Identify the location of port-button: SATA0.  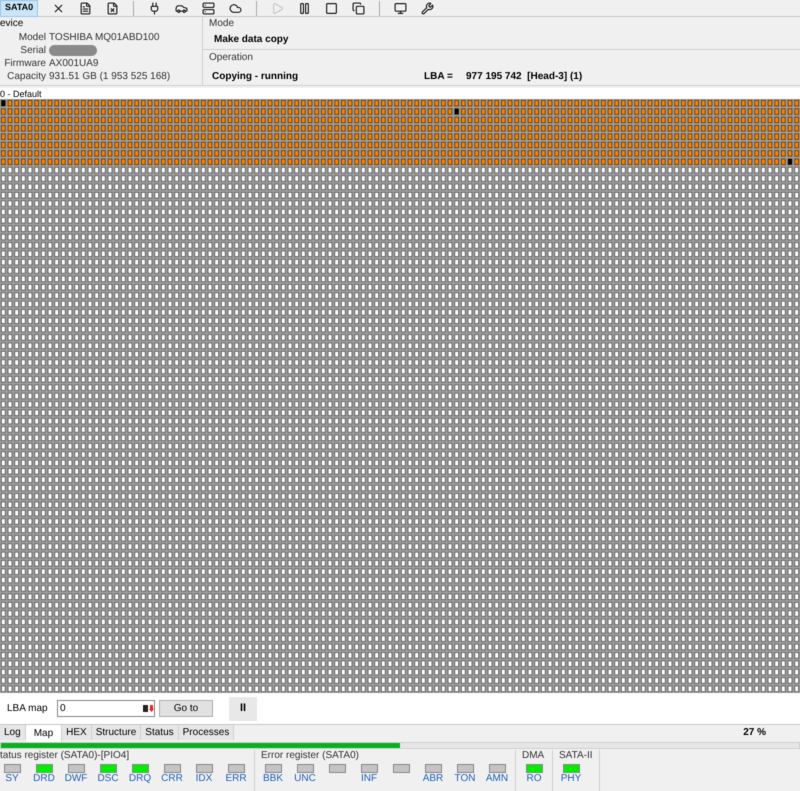
(19, 8).